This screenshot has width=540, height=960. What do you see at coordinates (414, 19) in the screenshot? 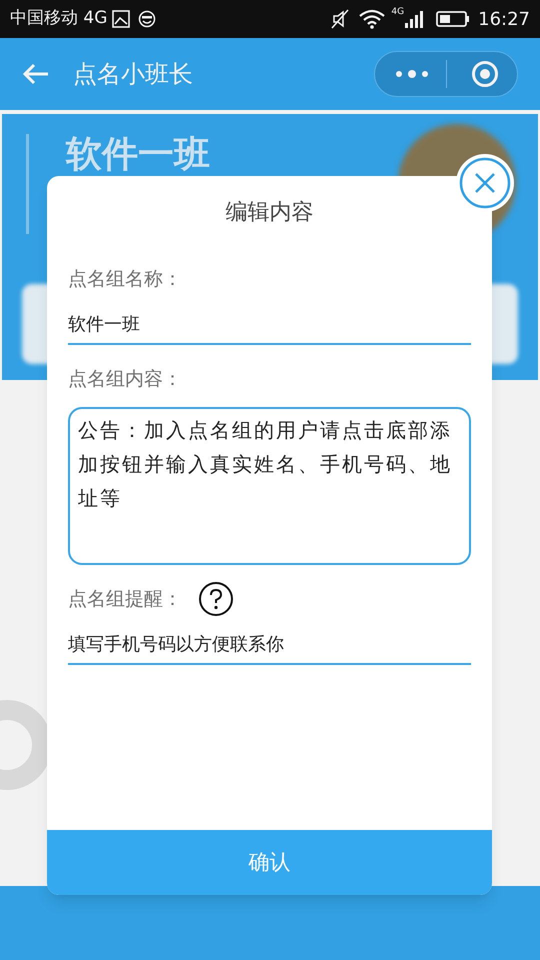
I see `signal-icon` at bounding box center [414, 19].